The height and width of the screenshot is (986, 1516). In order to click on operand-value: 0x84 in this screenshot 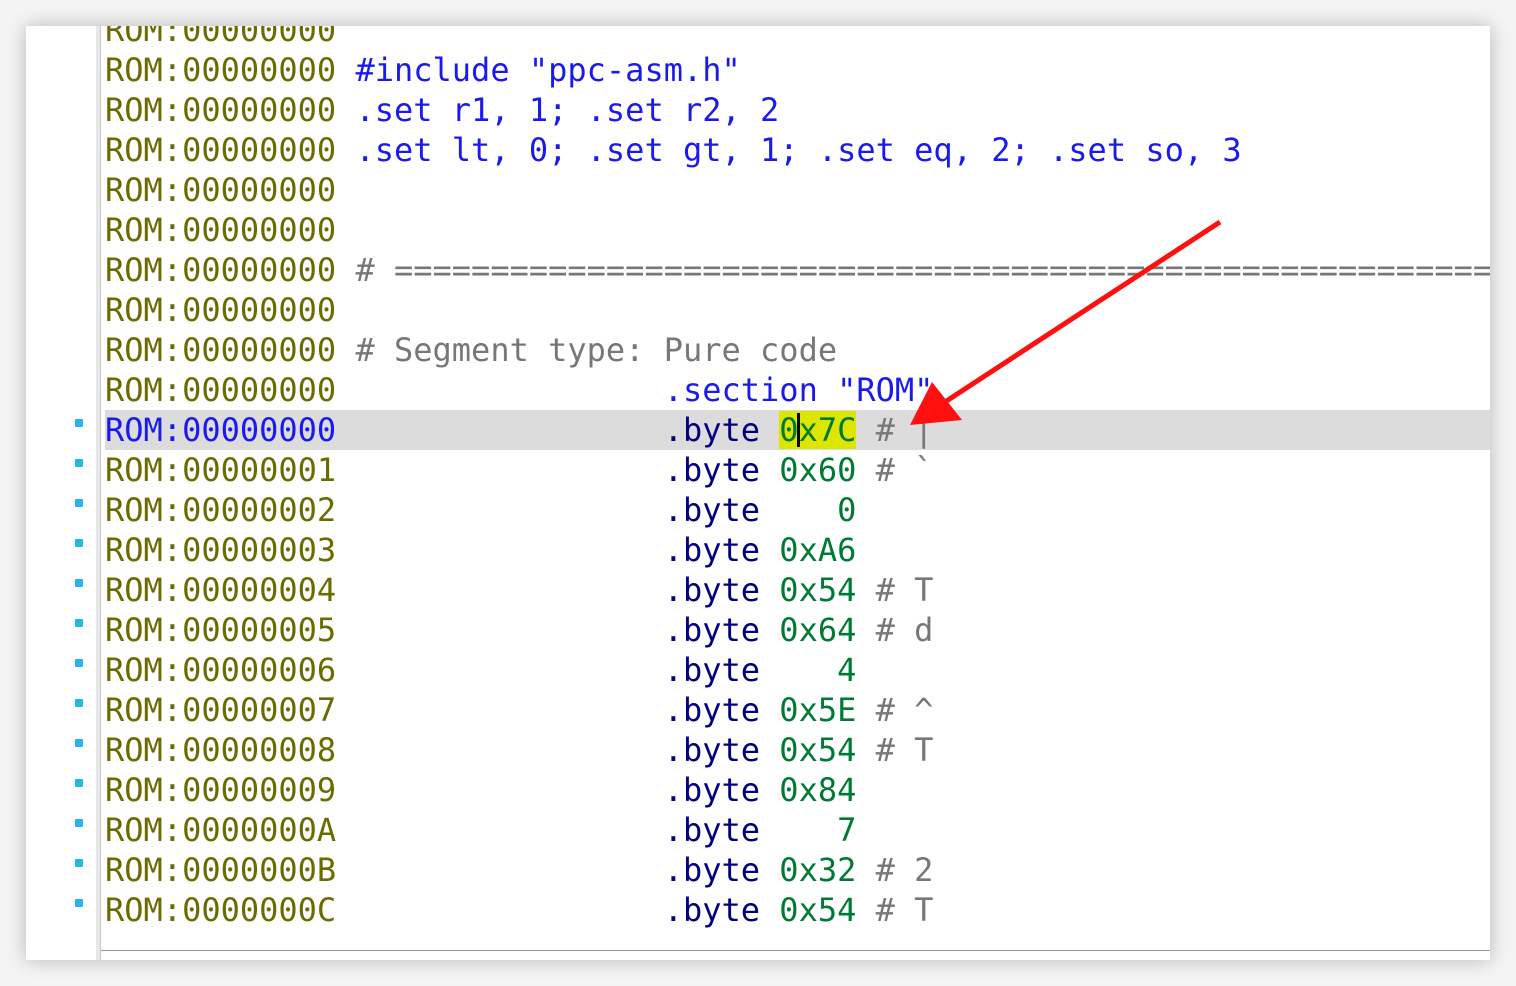, I will do `click(817, 790)`.